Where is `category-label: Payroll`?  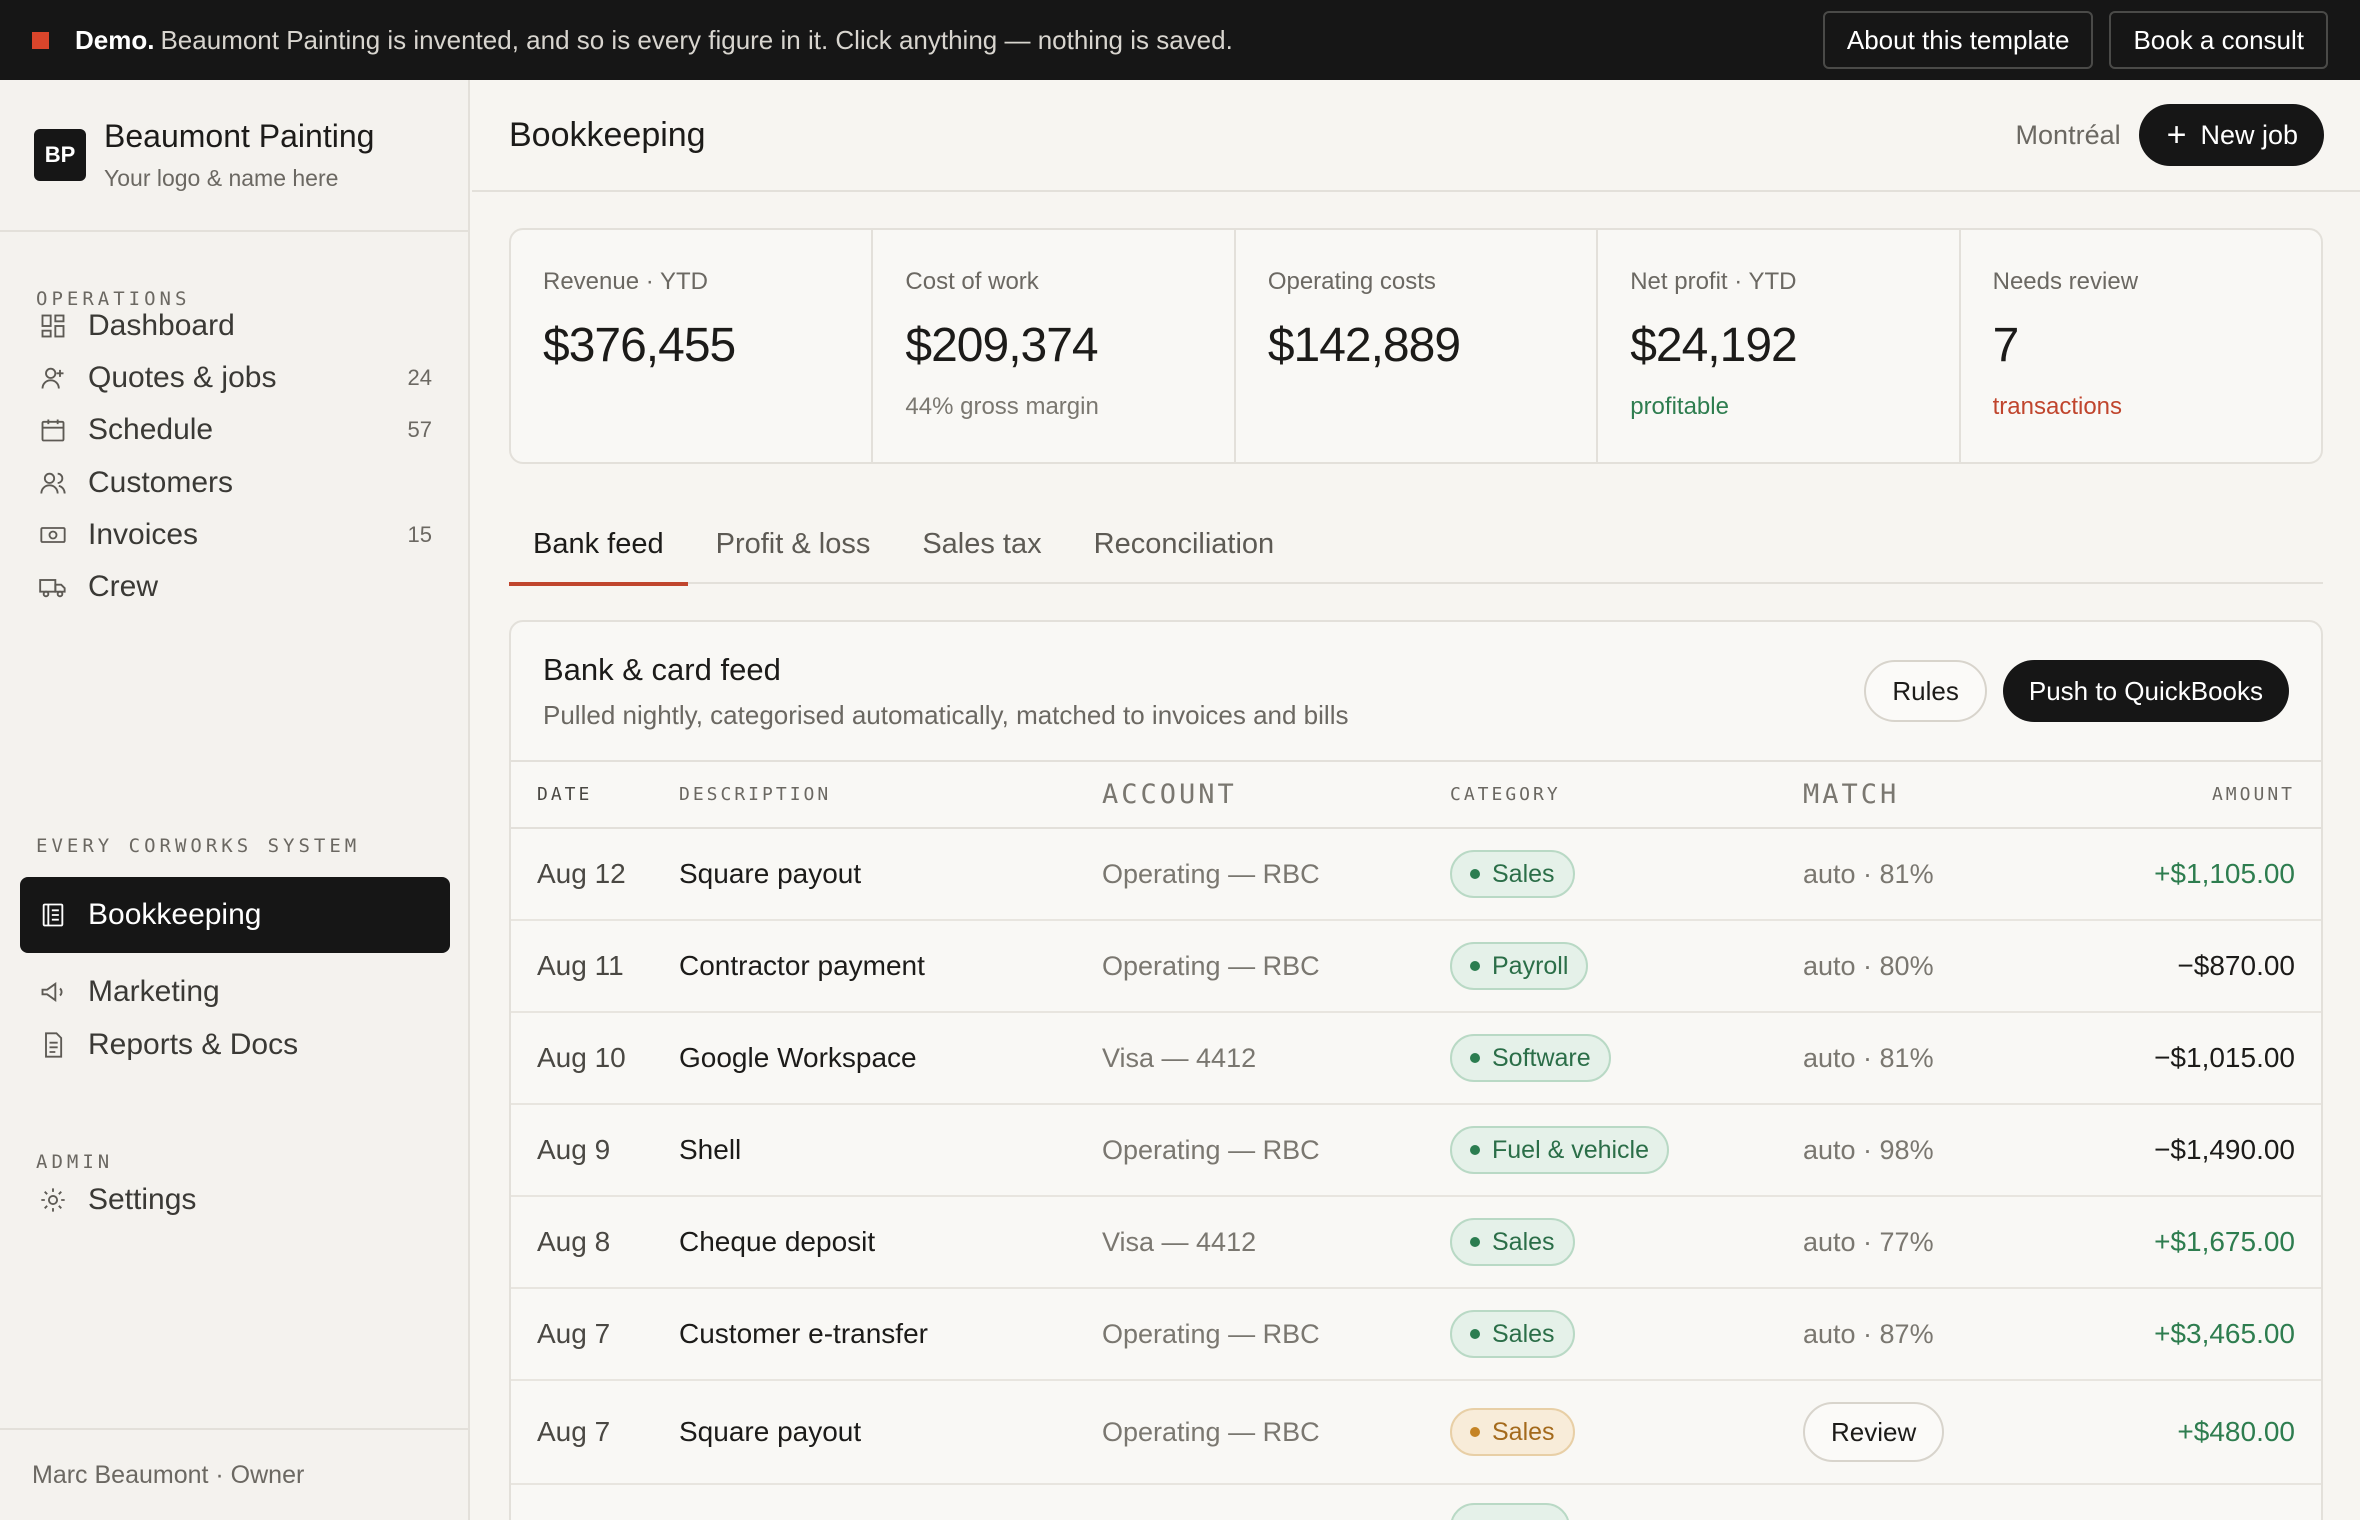 category-label: Payroll is located at coordinates (1530, 965).